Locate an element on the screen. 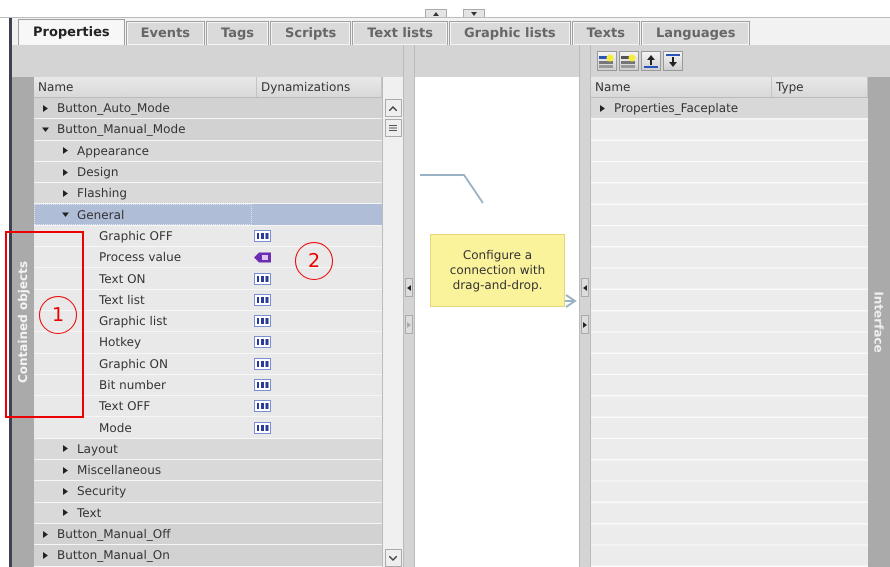 Image resolution: width=890 pixels, height=567 pixels. callout-number: 1 is located at coordinates (58, 315).